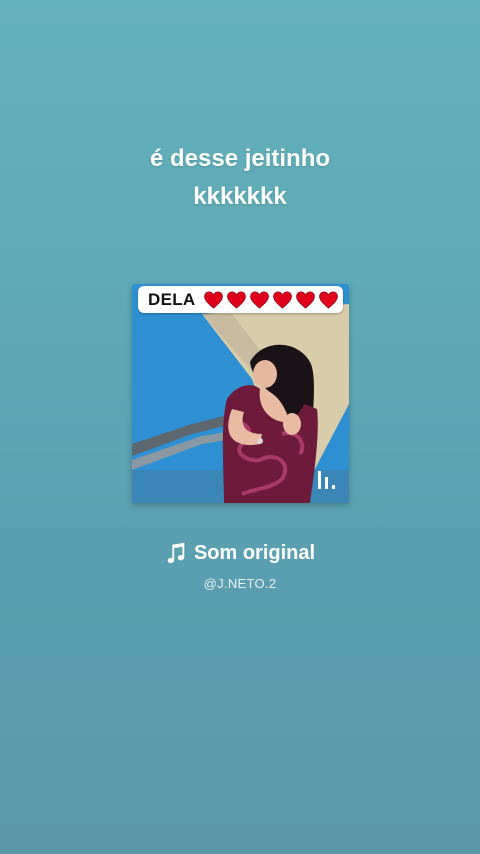  Describe the element at coordinates (326, 480) in the screenshot. I see `audio-bars-icon` at that location.